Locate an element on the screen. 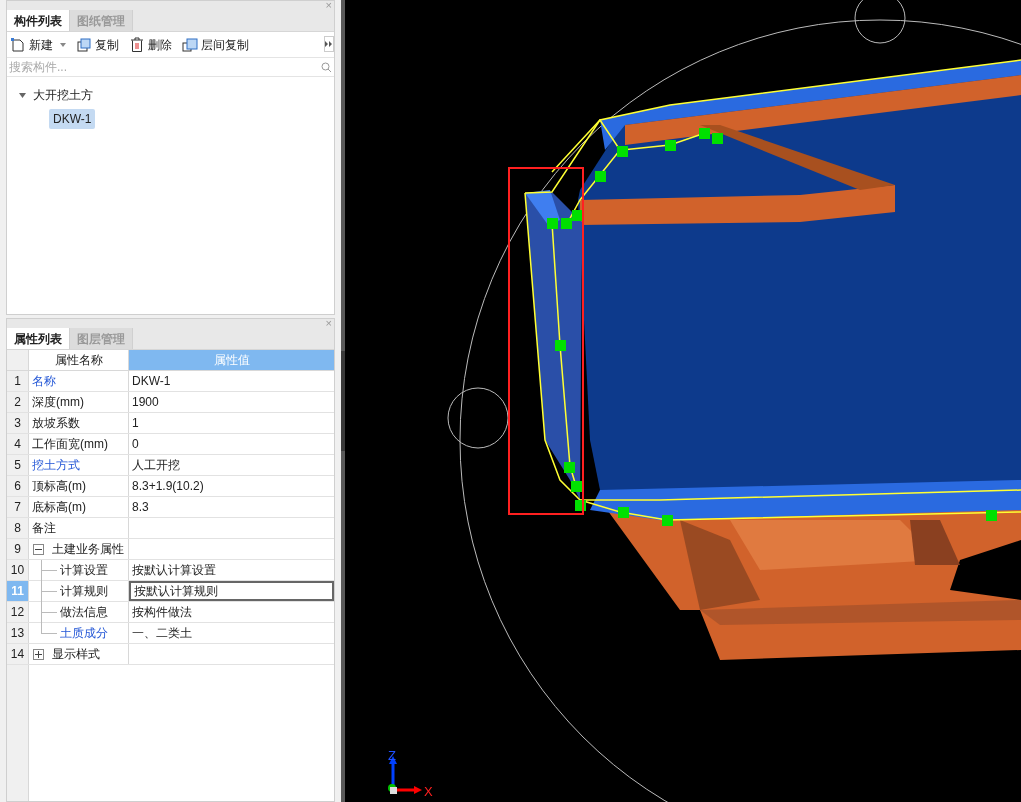  toolbar-button: 删除 is located at coordinates (150, 44).